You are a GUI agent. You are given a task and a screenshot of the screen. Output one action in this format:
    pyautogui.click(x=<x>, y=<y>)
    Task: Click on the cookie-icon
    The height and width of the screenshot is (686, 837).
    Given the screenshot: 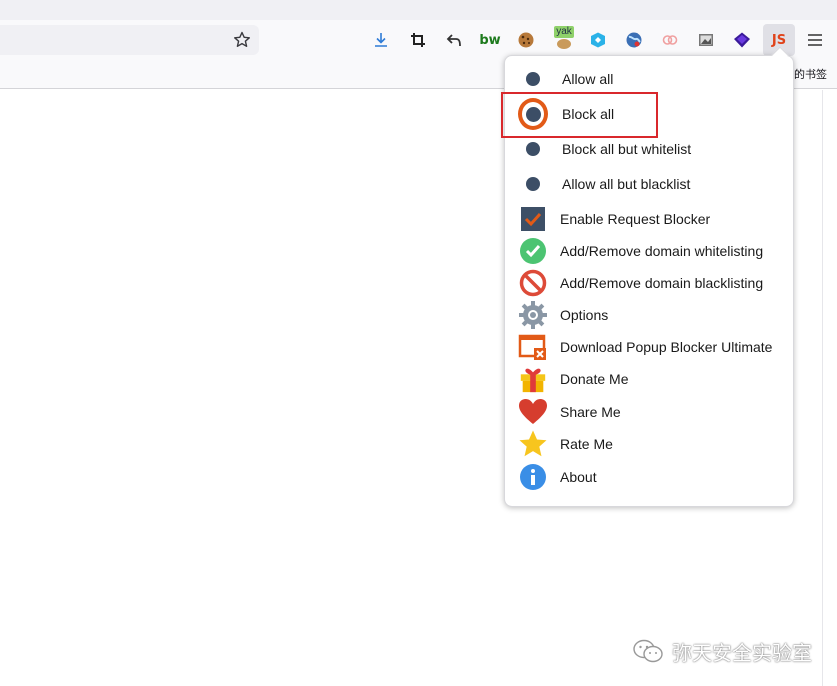 What is the action you would take?
    pyautogui.click(x=526, y=40)
    